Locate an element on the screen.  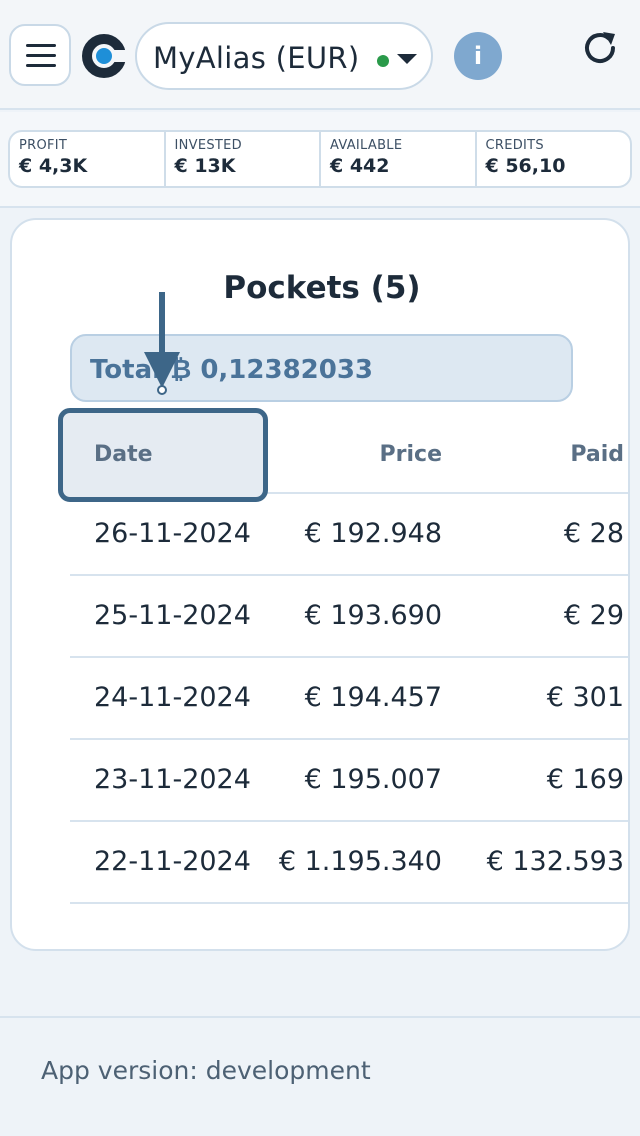
cell-price: € 194.457 is located at coordinates (373, 697).